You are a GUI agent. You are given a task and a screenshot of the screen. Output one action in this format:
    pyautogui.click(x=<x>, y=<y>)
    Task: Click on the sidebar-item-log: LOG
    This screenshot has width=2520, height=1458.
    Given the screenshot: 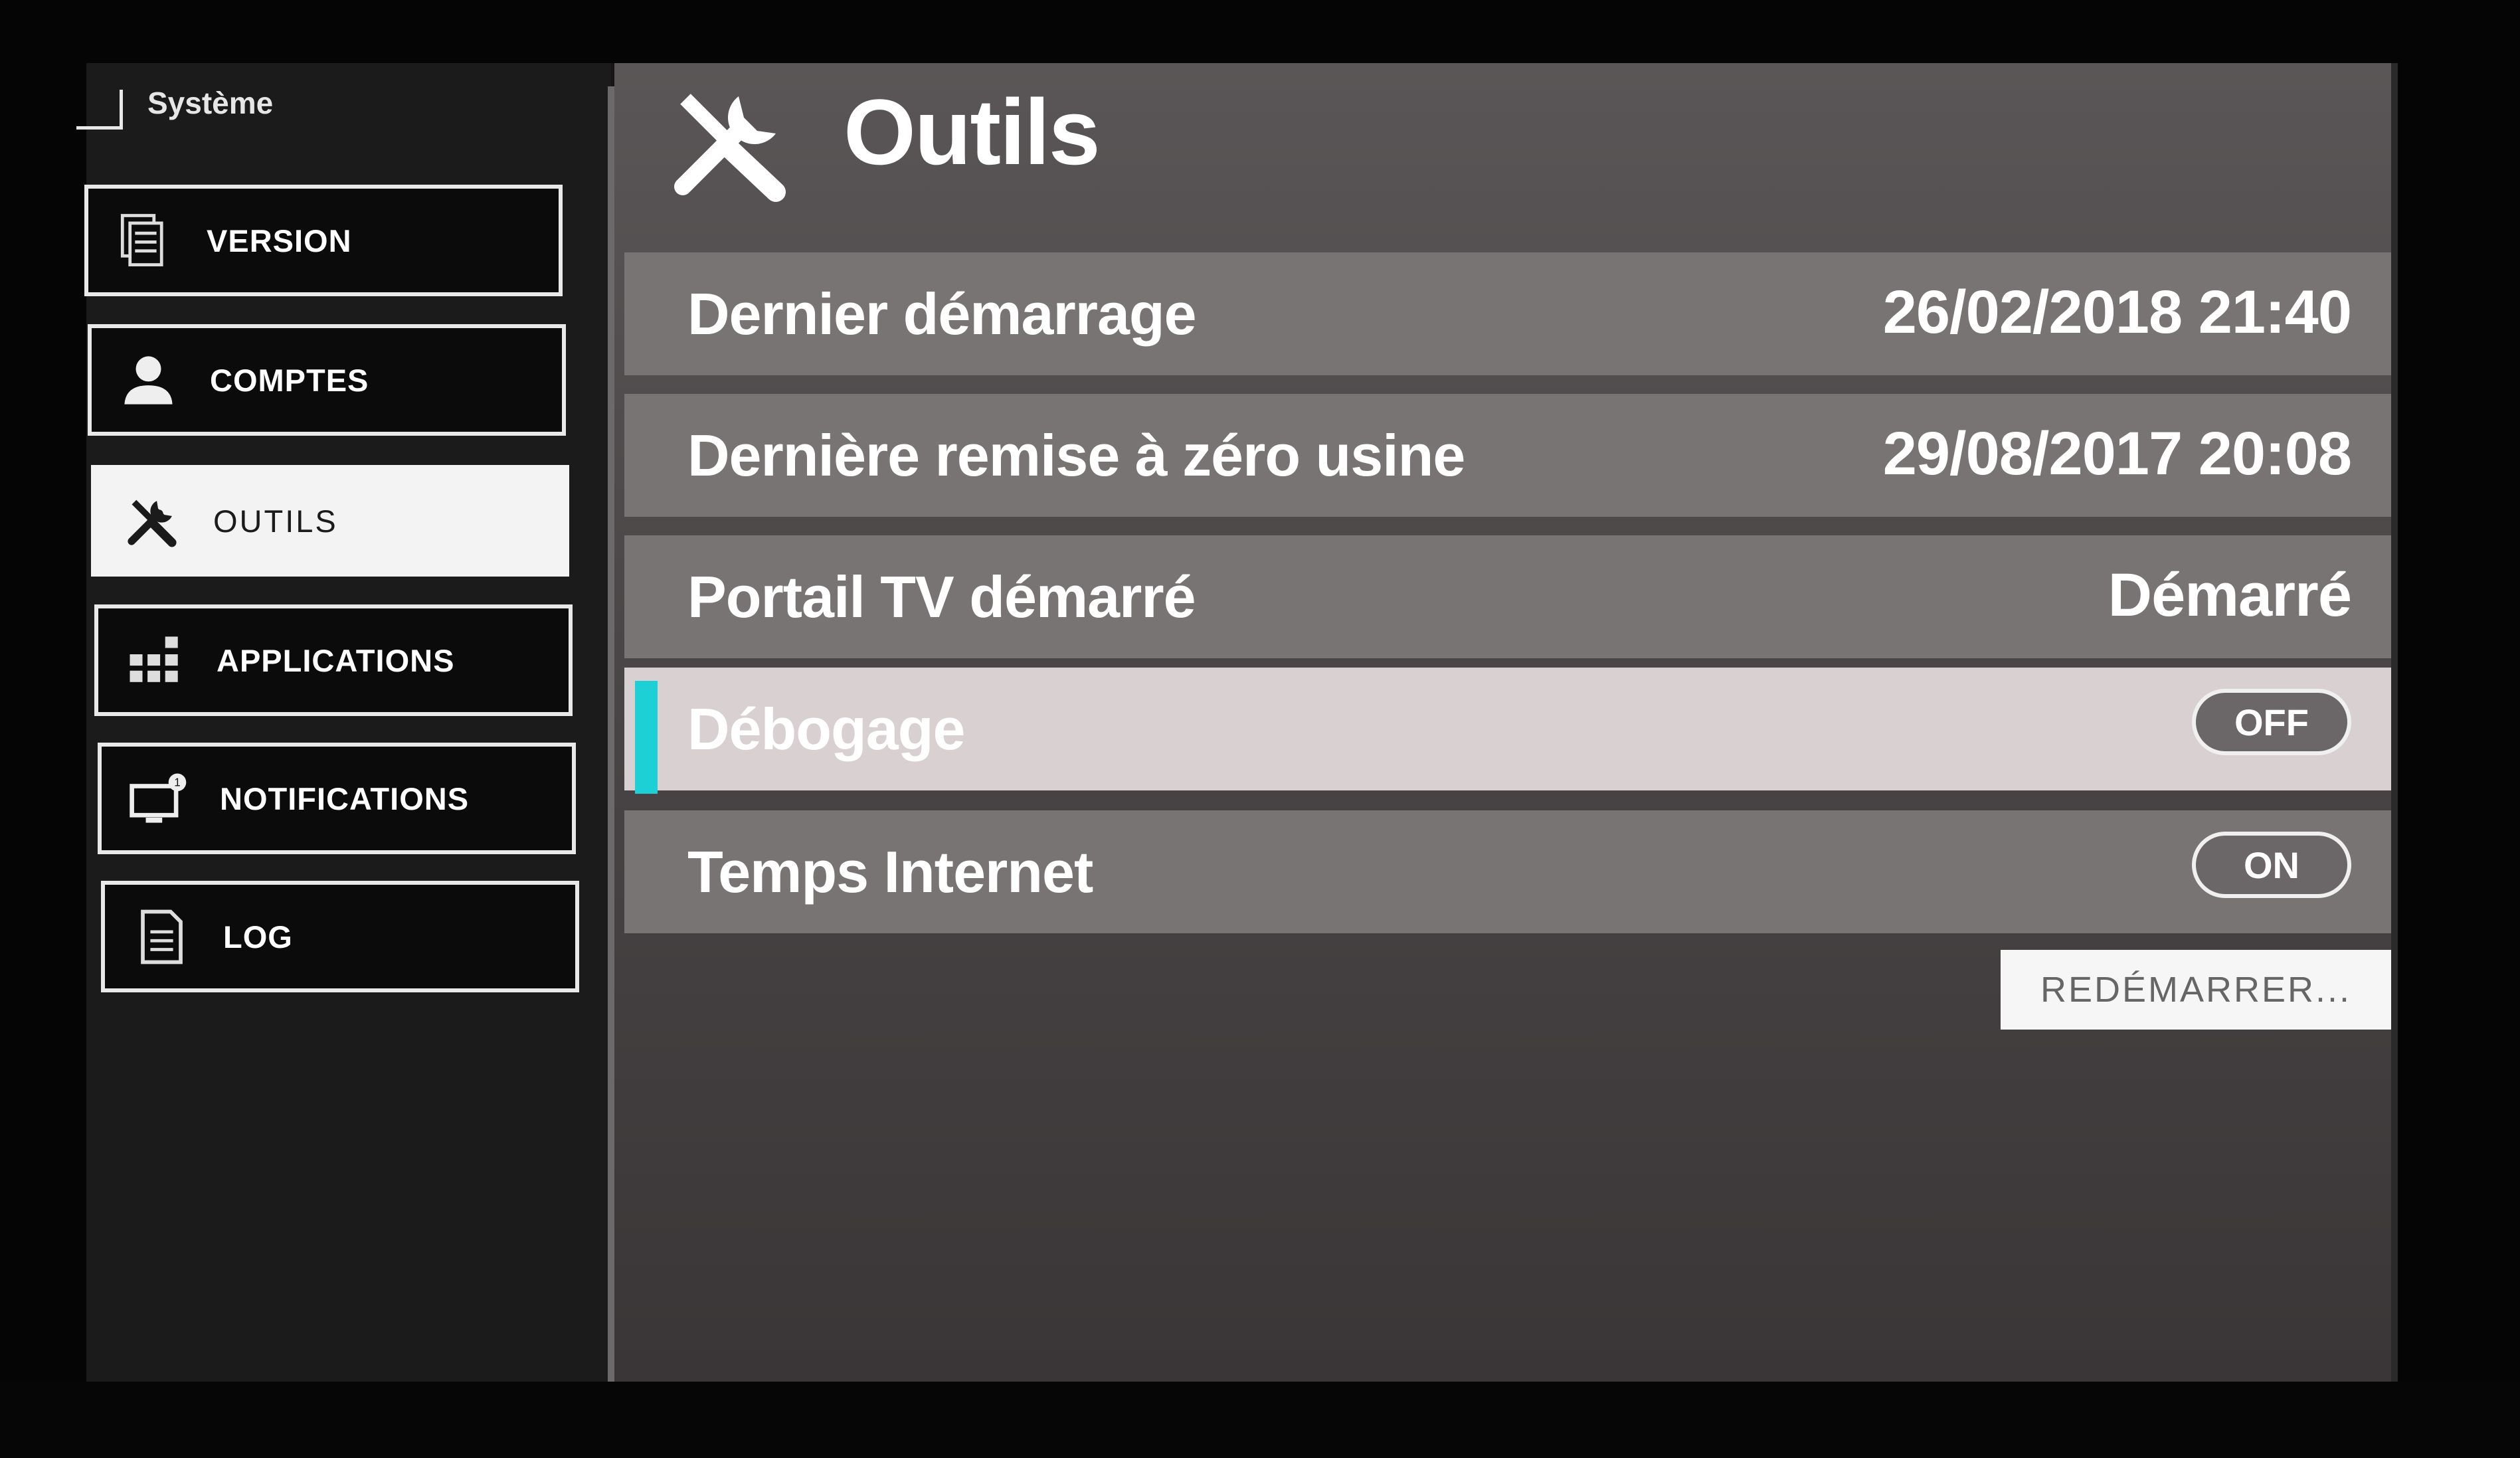 What is the action you would take?
    pyautogui.click(x=340, y=936)
    